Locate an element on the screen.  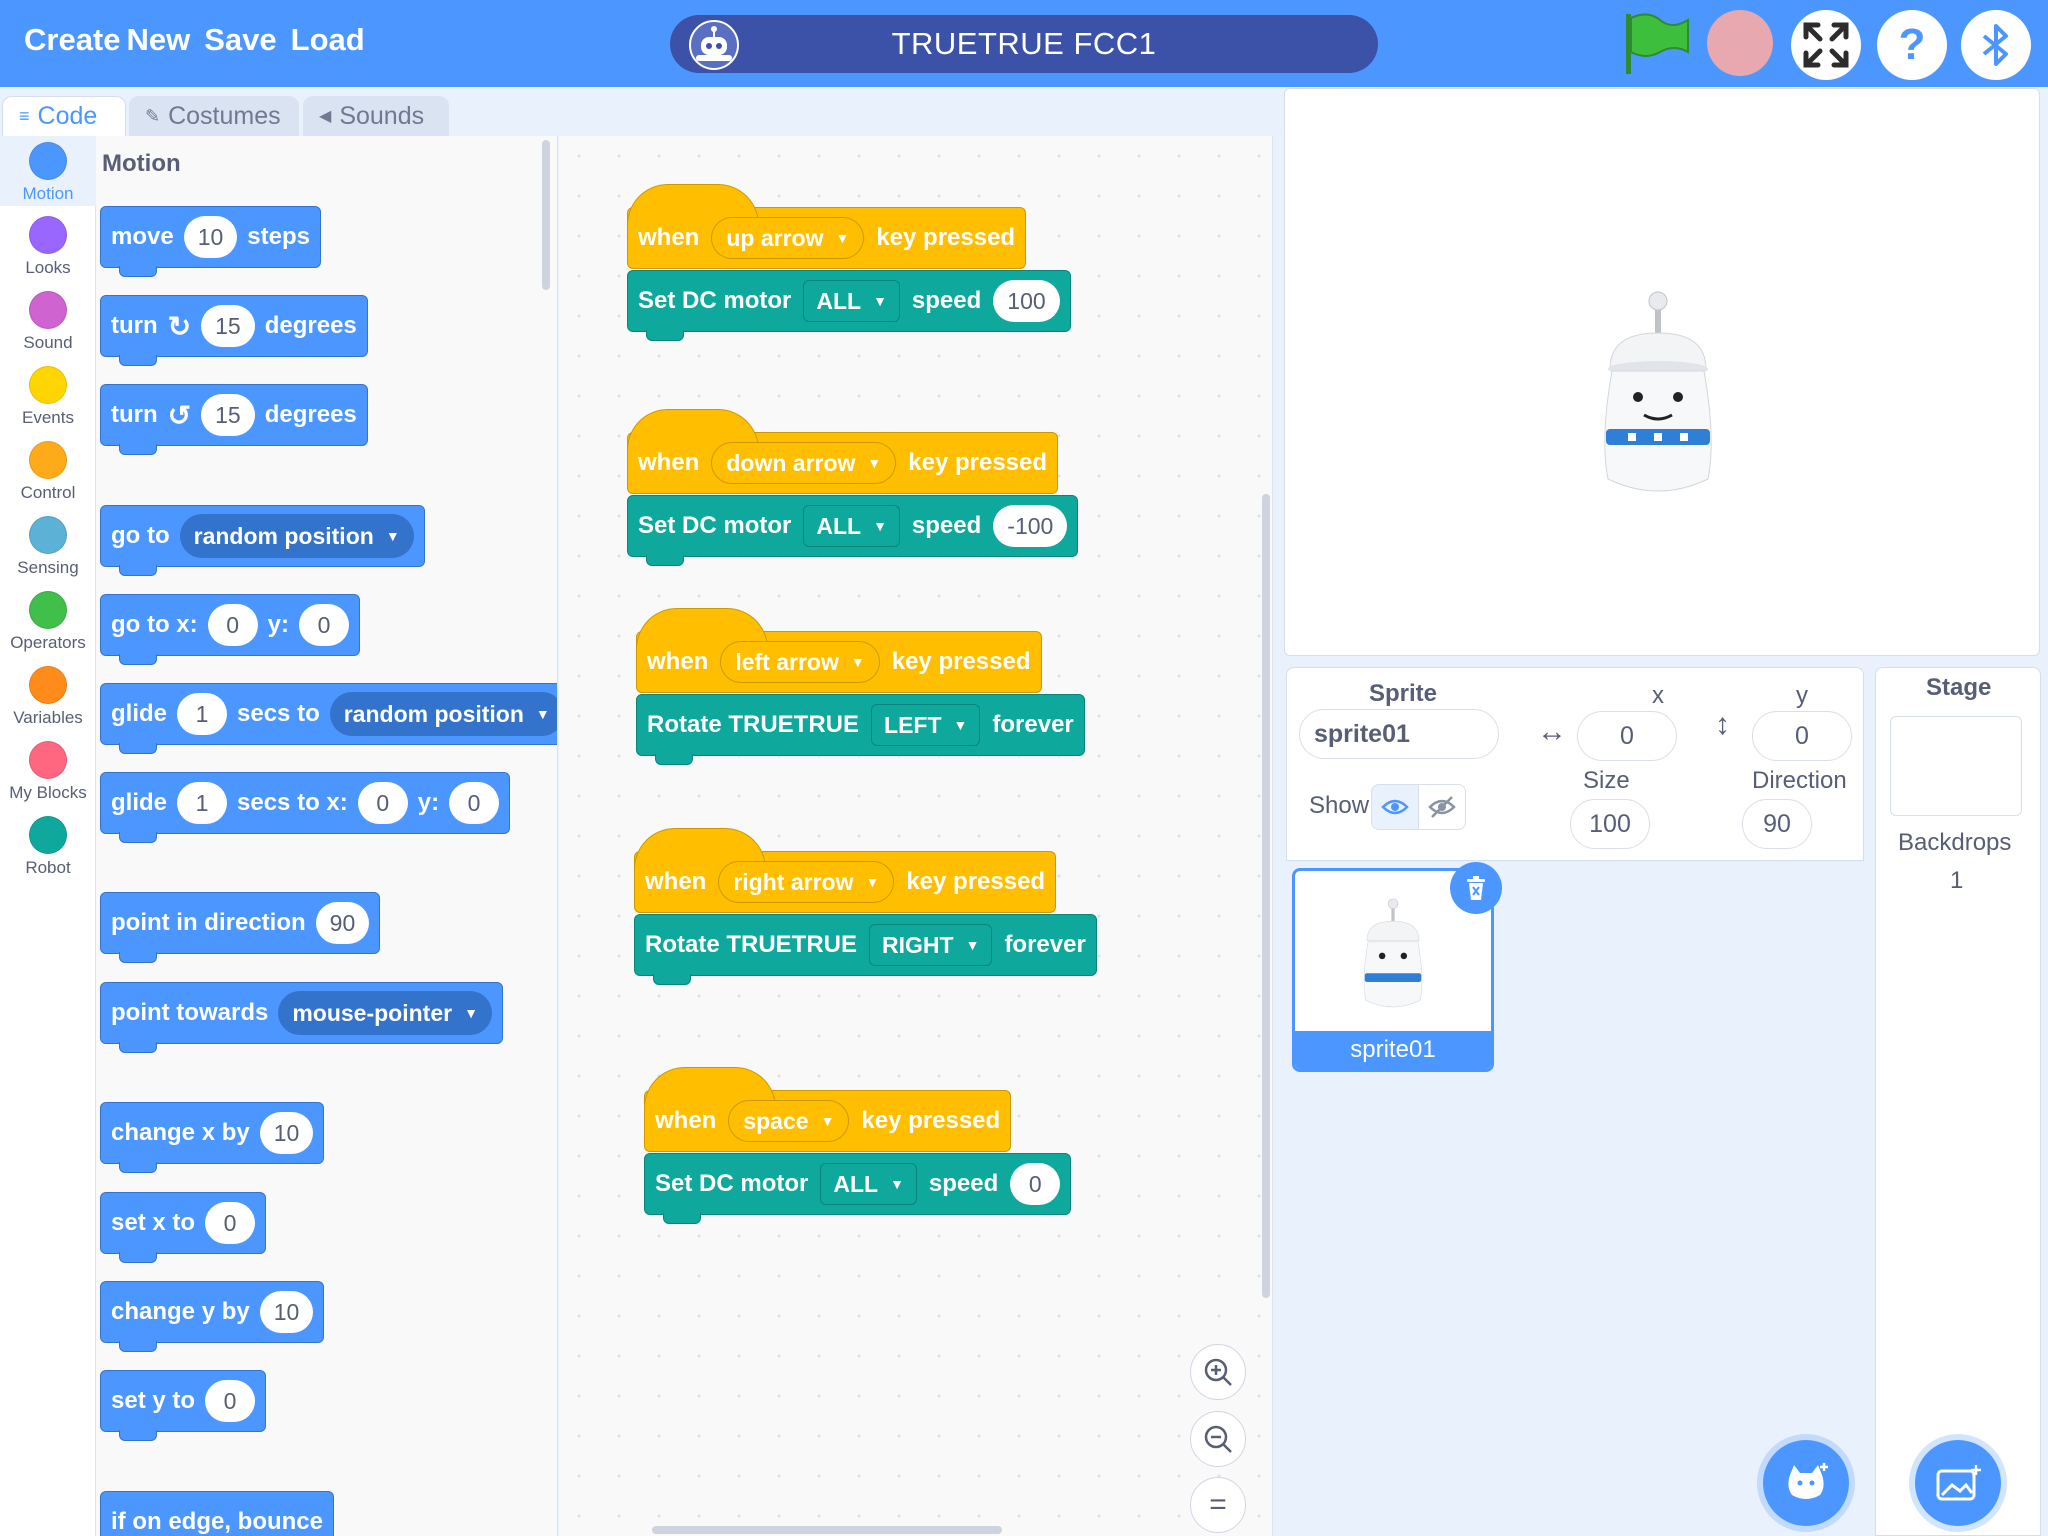
when-key-pressed-block: when space ▼ key pressed is located at coordinates (828, 1109).